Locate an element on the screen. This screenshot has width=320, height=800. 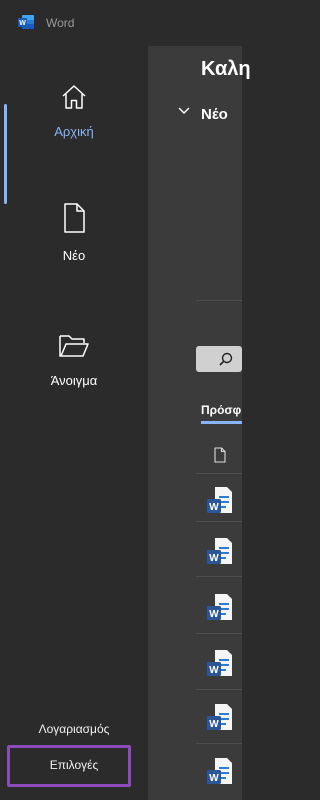
nav-label-new: Νέο is located at coordinates (74, 255).